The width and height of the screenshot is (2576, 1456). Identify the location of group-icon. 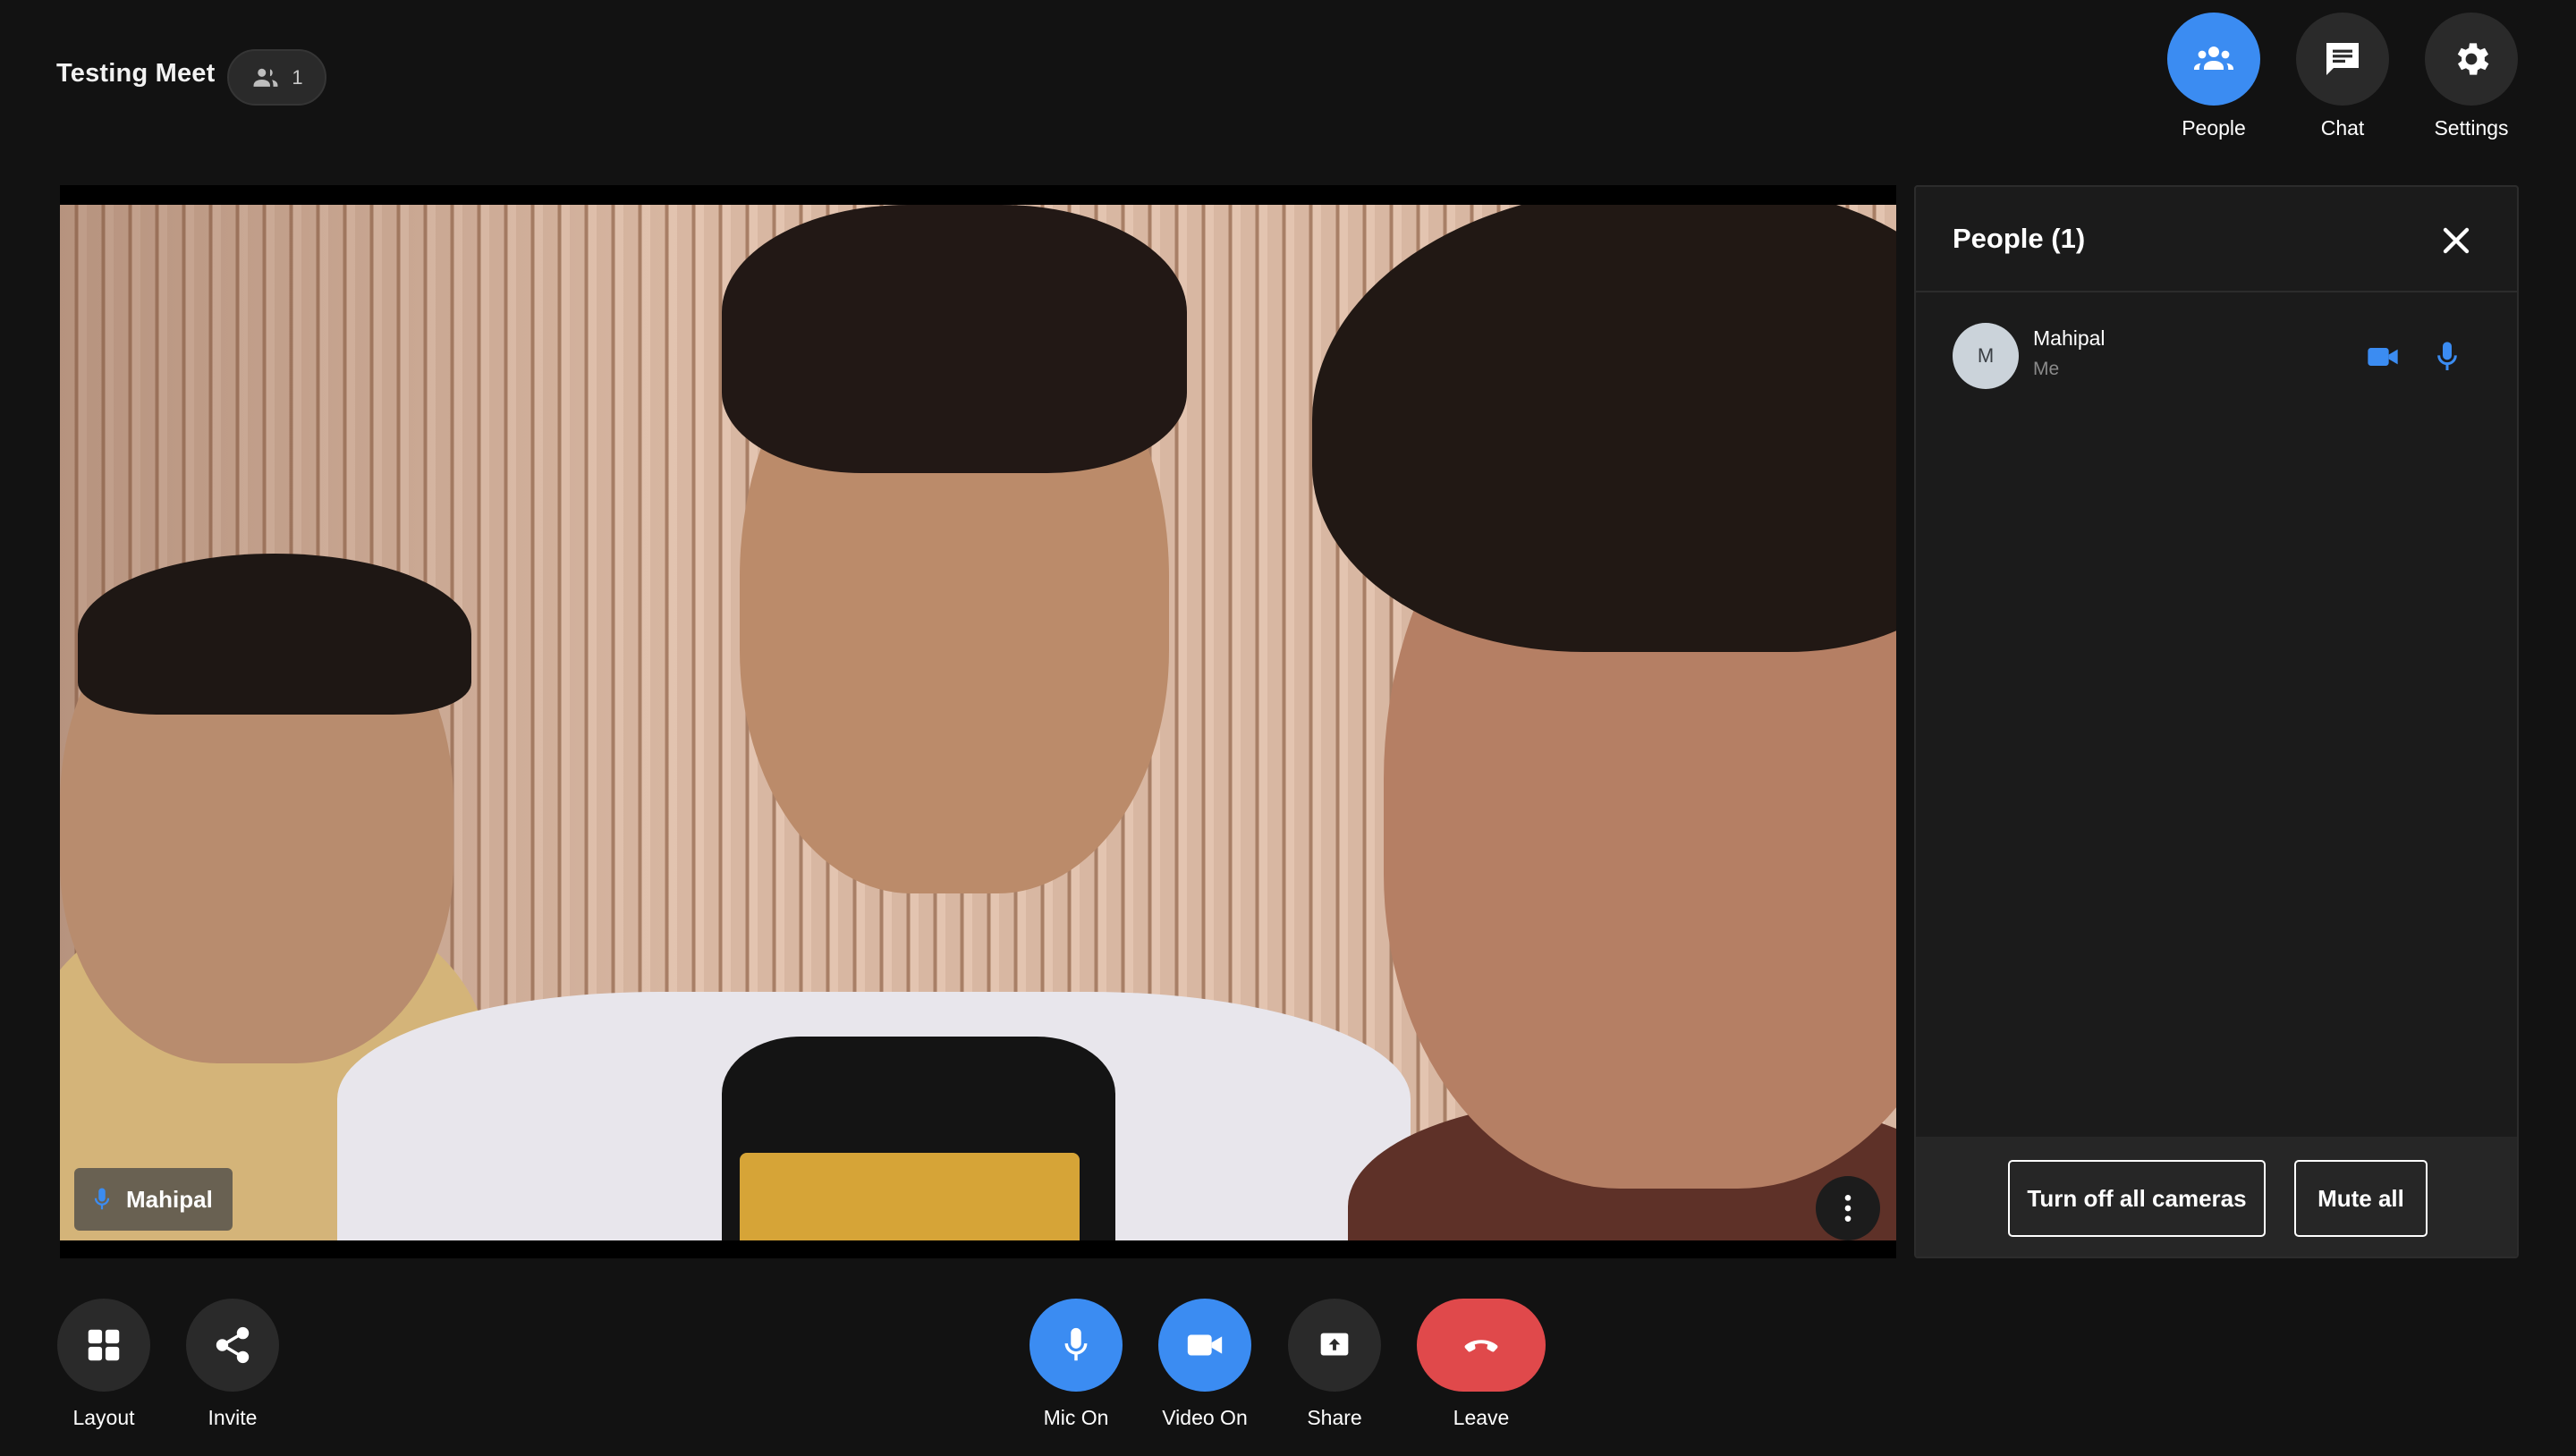
(2213, 58).